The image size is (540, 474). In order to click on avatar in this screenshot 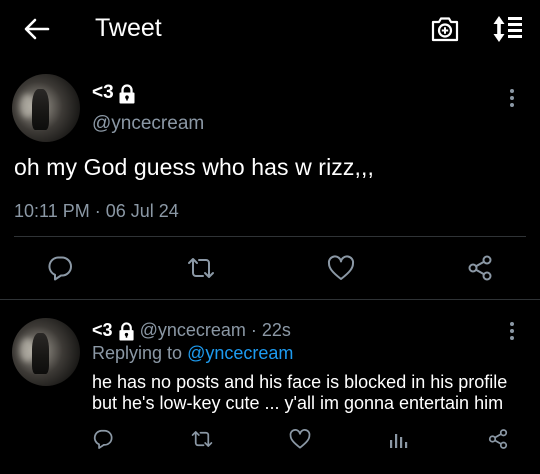, I will do `click(46, 108)`.